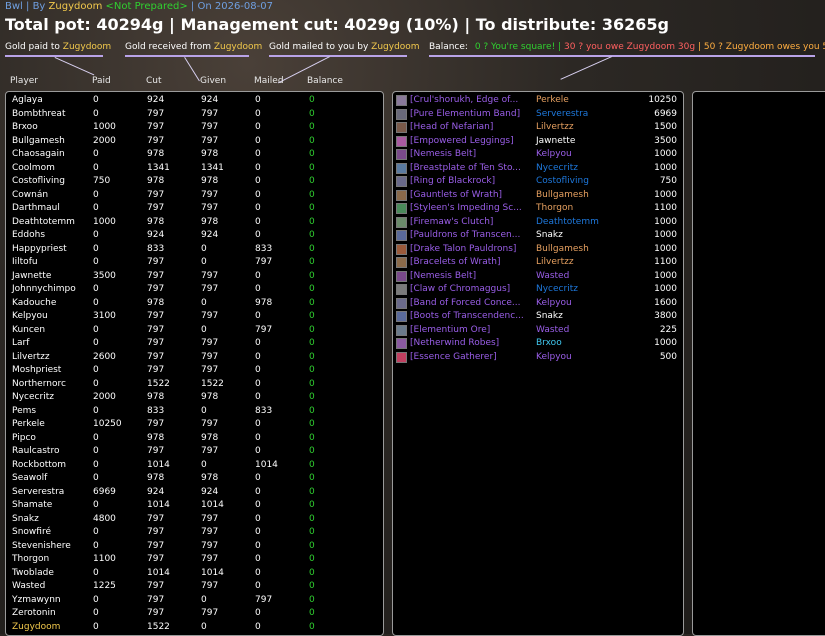  I want to click on bracer-icon, so click(401, 262).